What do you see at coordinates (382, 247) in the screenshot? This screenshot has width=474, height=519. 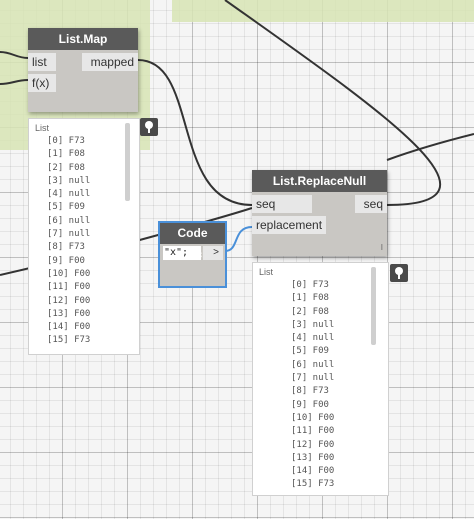 I see `lacing-indicator: I` at bounding box center [382, 247].